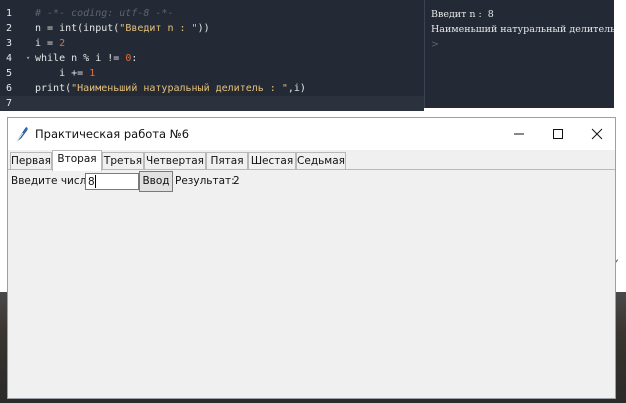 The width and height of the screenshot is (626, 403). What do you see at coordinates (77, 160) in the screenshot?
I see `tab-2: Вторая` at bounding box center [77, 160].